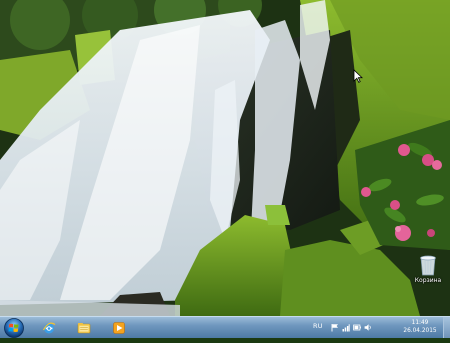  What do you see at coordinates (357, 327) in the screenshot?
I see `battery-icon` at bounding box center [357, 327].